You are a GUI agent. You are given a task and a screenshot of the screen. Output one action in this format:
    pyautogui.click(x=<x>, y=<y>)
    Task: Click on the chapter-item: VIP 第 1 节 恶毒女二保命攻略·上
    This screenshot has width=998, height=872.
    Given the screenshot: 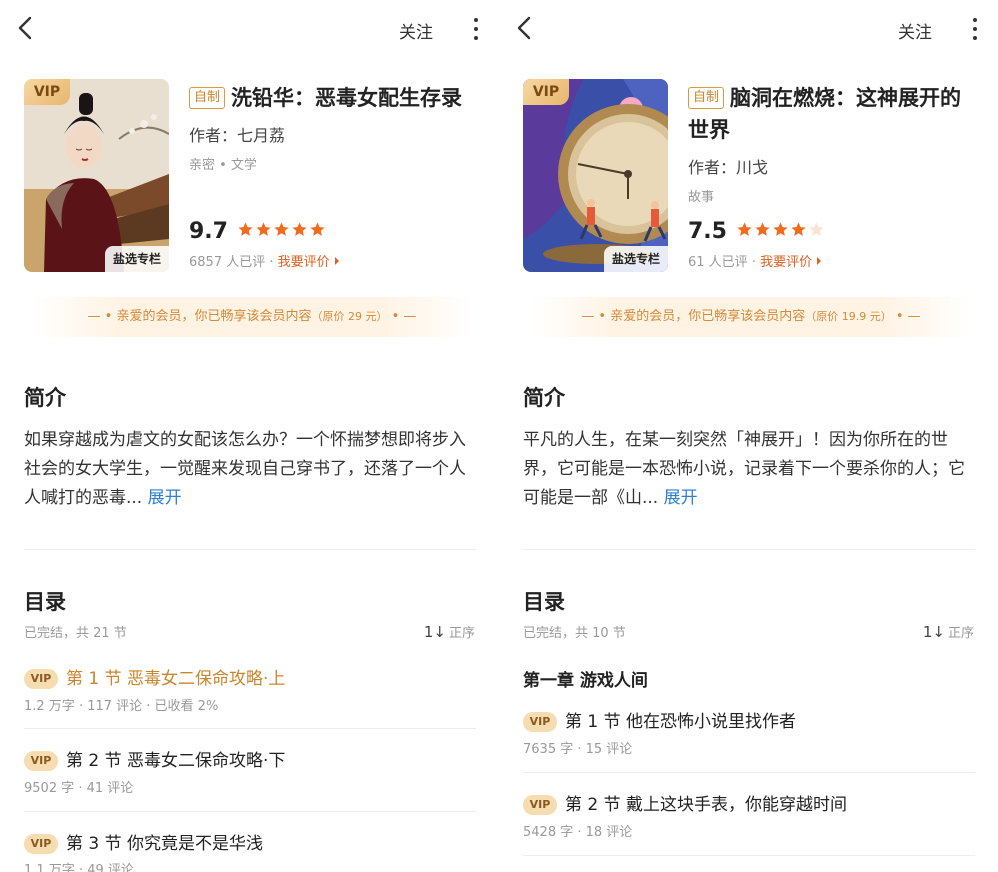 What is the action you would take?
    pyautogui.click(x=154, y=676)
    